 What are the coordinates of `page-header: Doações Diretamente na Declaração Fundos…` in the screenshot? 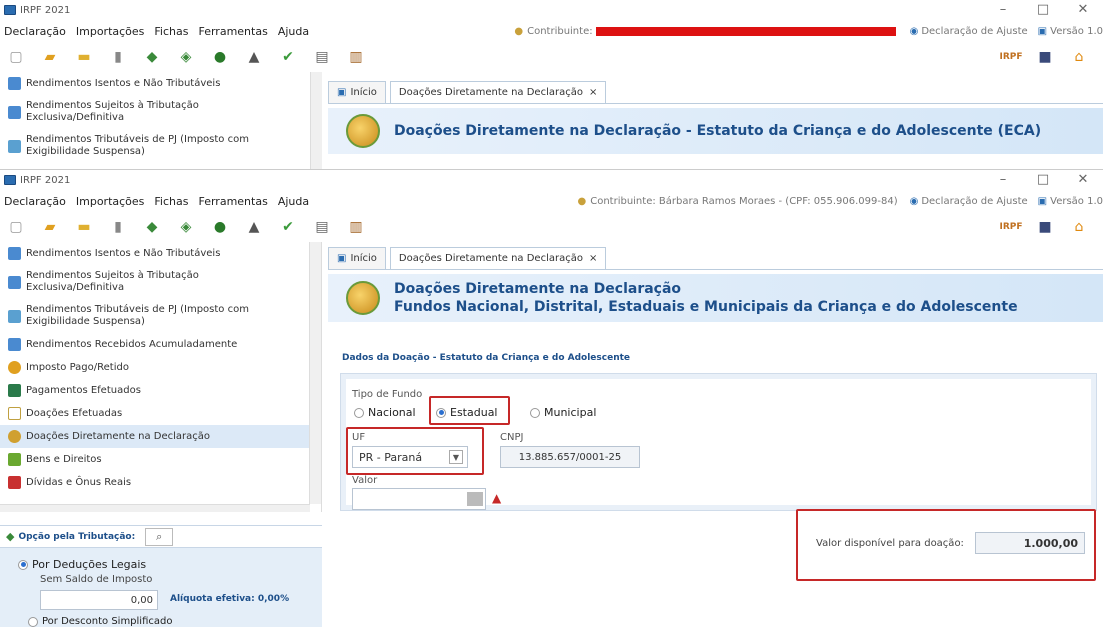 It's located at (715, 298).